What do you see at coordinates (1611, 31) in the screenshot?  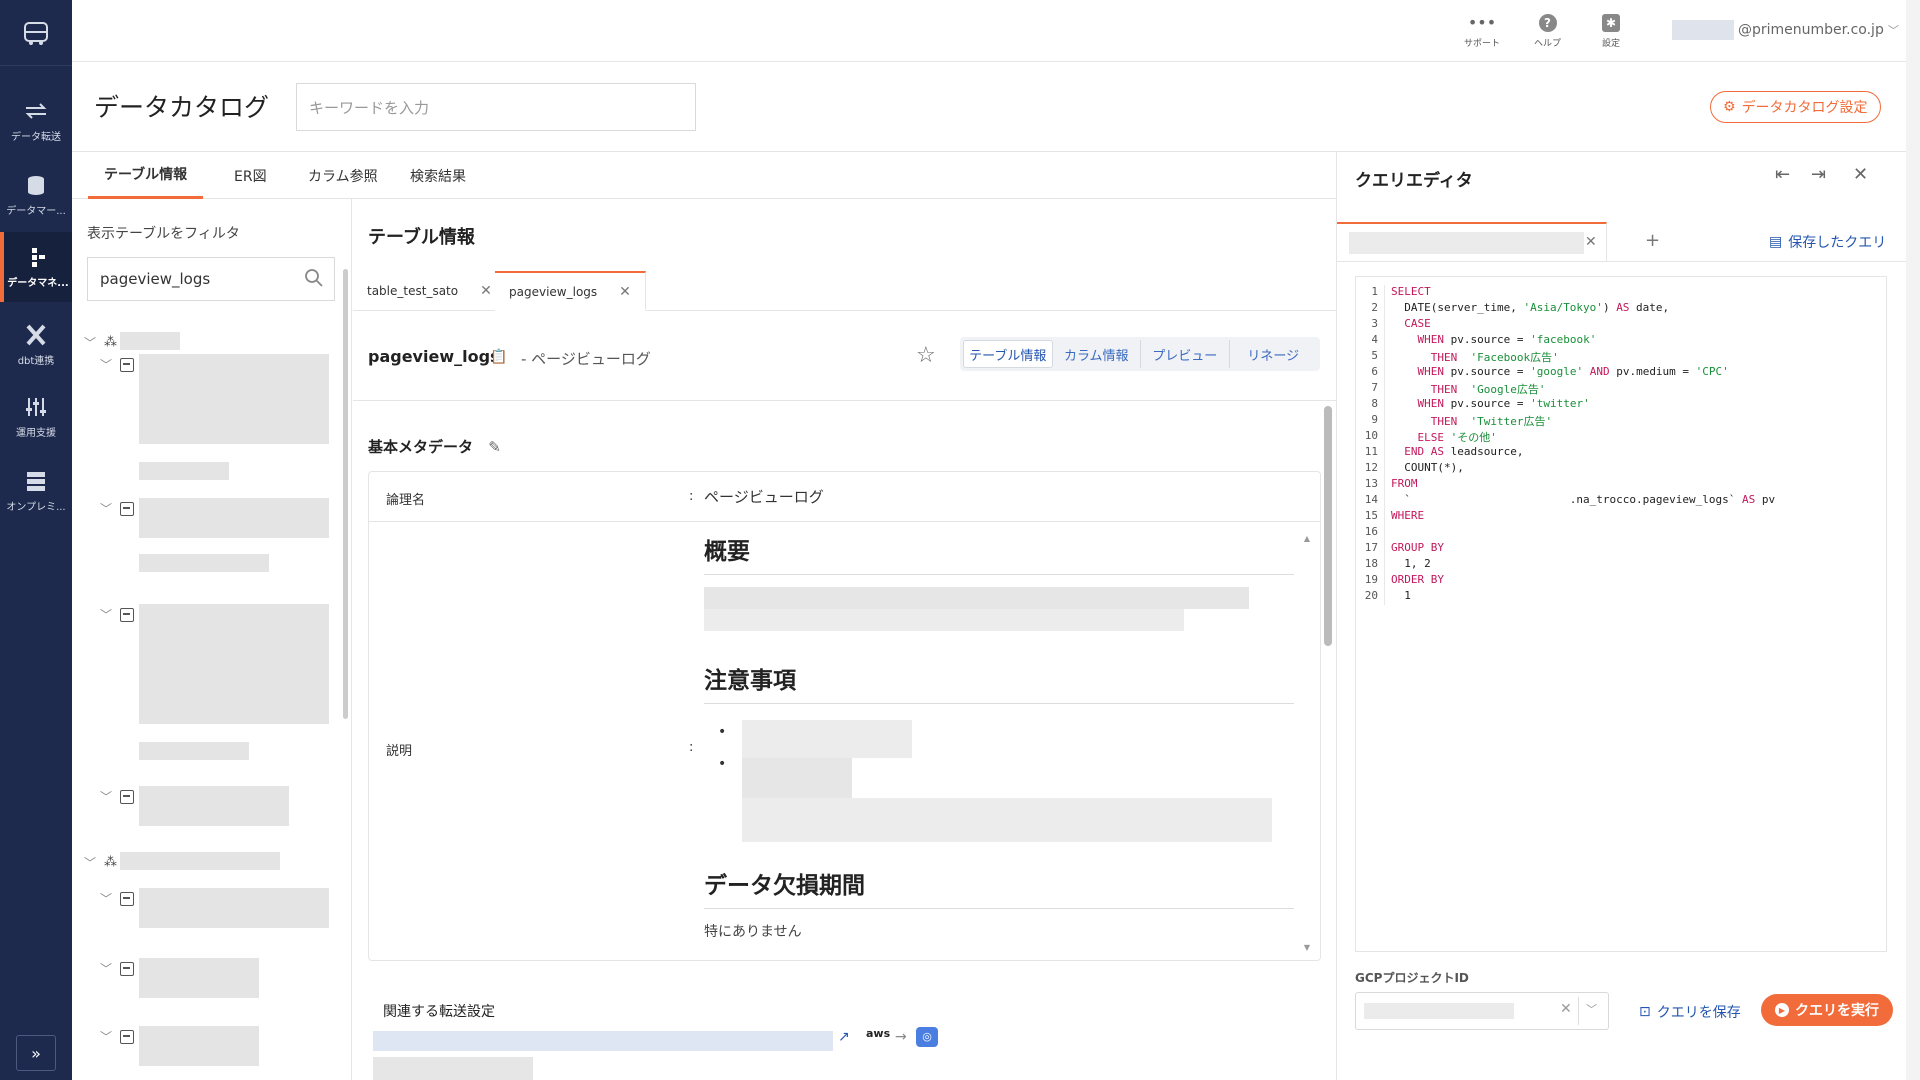 I see `settings-button: ✱ 設定` at bounding box center [1611, 31].